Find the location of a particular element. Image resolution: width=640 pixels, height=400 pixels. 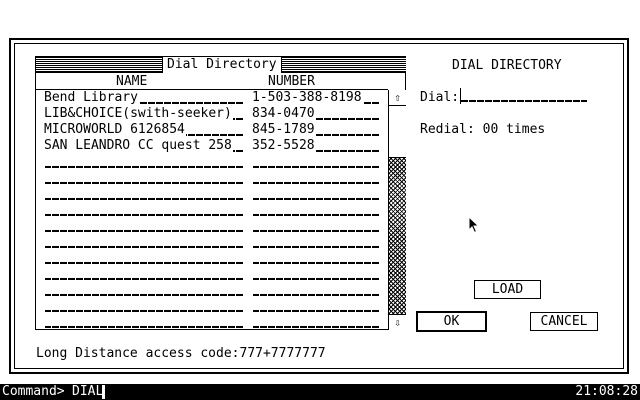

entry-name: LIB&CHOICE(swith-seeker) is located at coordinates (144, 114).